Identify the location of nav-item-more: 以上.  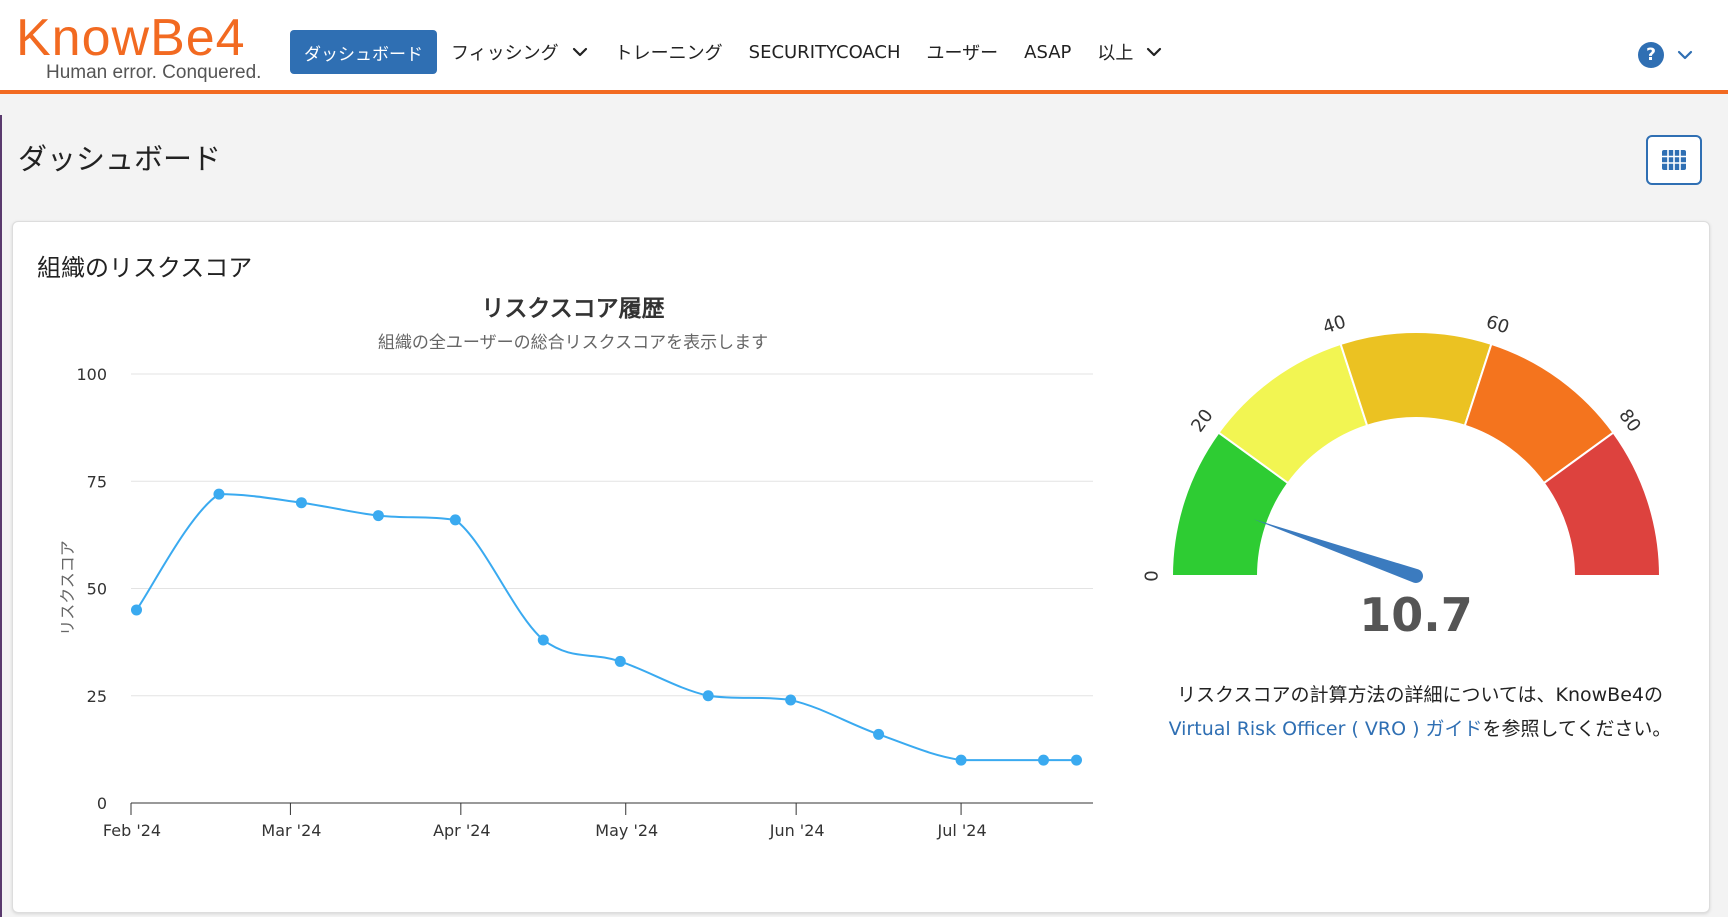
(1130, 52).